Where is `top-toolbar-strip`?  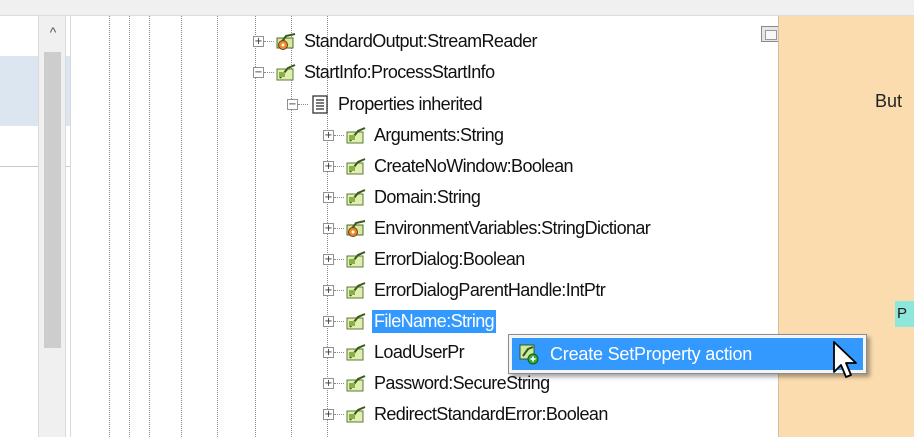
top-toolbar-strip is located at coordinates (457, 8).